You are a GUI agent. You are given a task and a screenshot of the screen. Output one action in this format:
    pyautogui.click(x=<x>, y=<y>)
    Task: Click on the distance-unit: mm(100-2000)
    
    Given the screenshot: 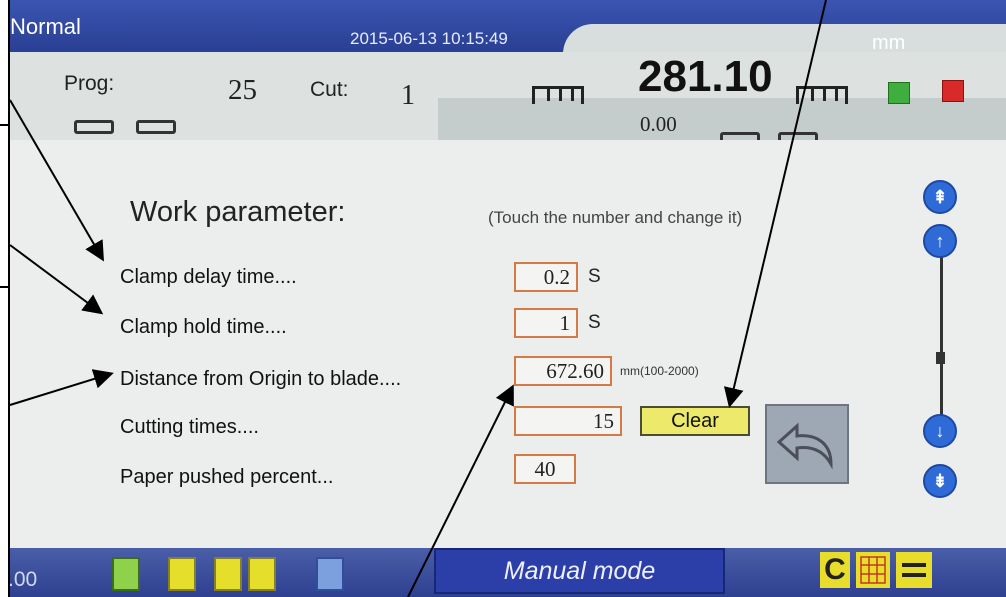 What is the action you would take?
    pyautogui.click(x=659, y=371)
    